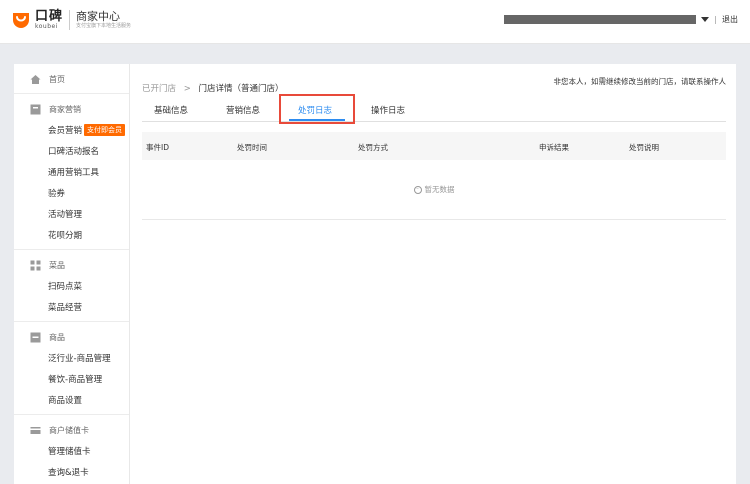 The height and width of the screenshot is (484, 750). What do you see at coordinates (252, 147) in the screenshot?
I see `col-penalty-time: 处罚时间` at bounding box center [252, 147].